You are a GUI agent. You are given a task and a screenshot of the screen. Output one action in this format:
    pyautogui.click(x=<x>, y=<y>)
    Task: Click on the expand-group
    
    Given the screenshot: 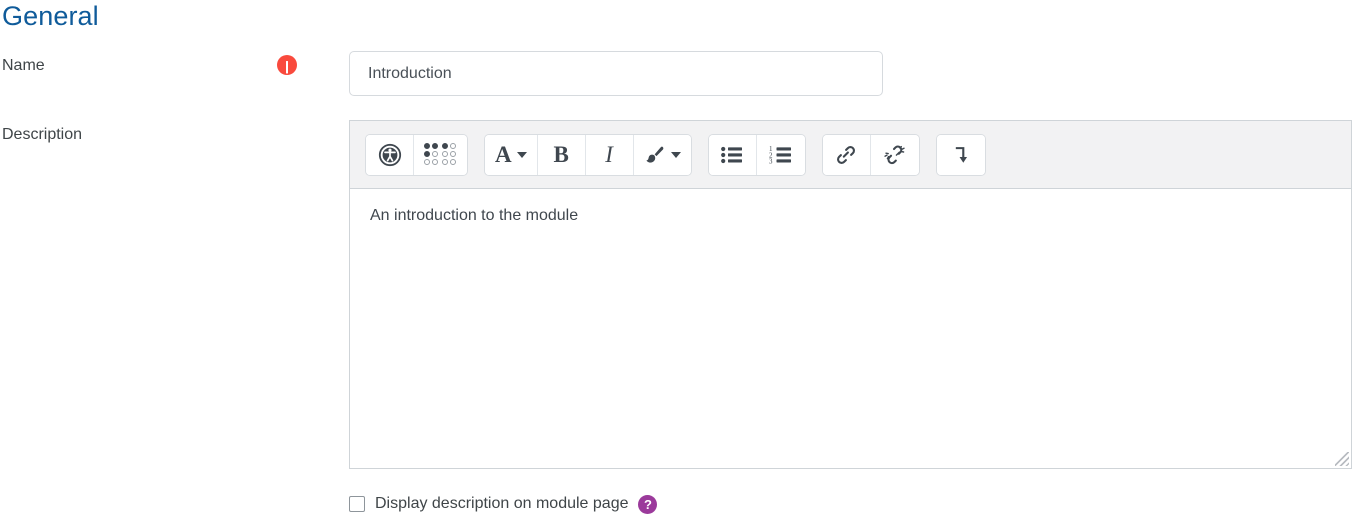 What is the action you would take?
    pyautogui.click(x=960, y=154)
    